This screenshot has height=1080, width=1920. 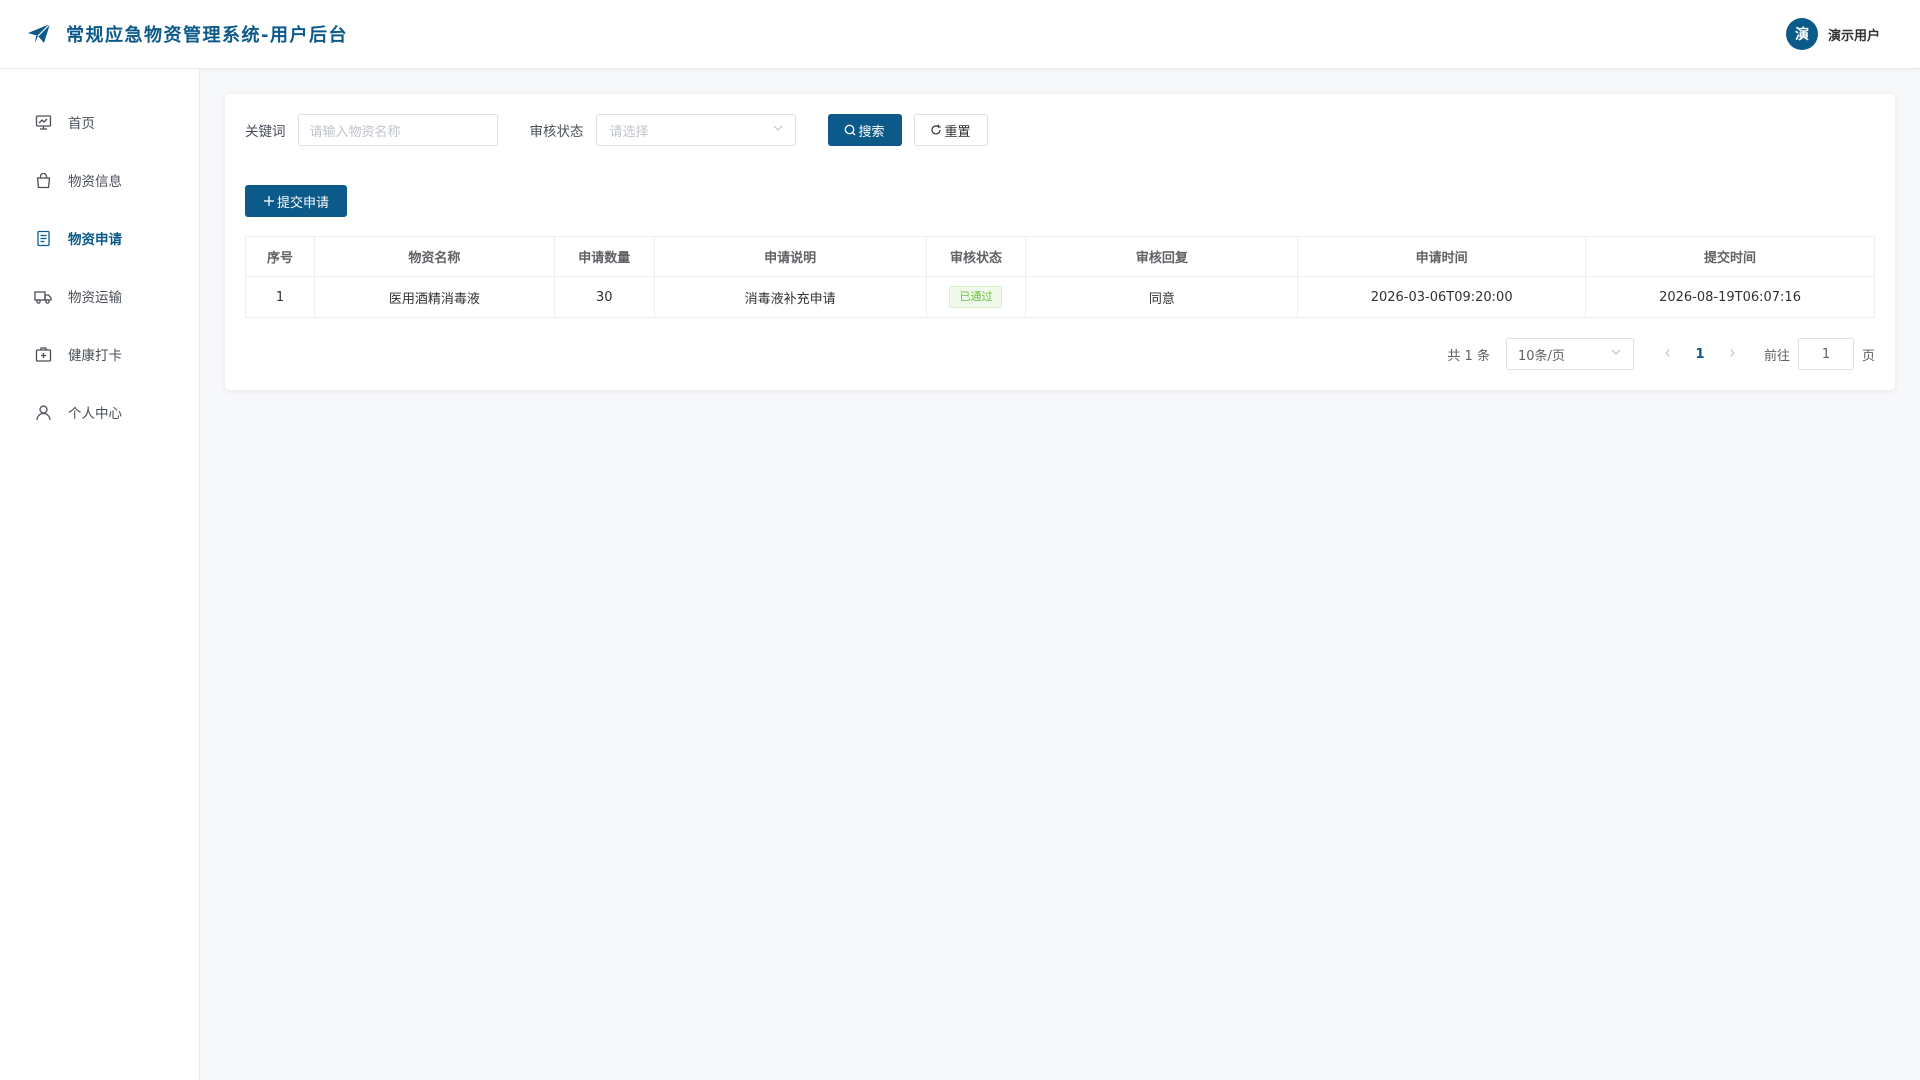 I want to click on sidebar-item-label: 物资申请, so click(x=95, y=240).